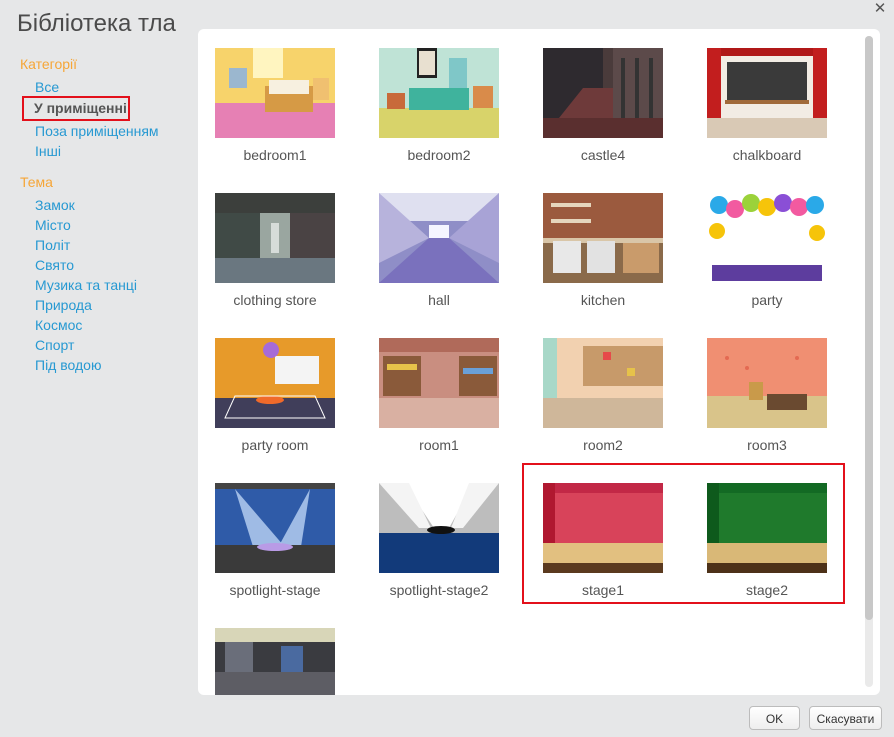 The width and height of the screenshot is (894, 737). I want to click on backdrop-tile: clothing store, so click(280, 246).